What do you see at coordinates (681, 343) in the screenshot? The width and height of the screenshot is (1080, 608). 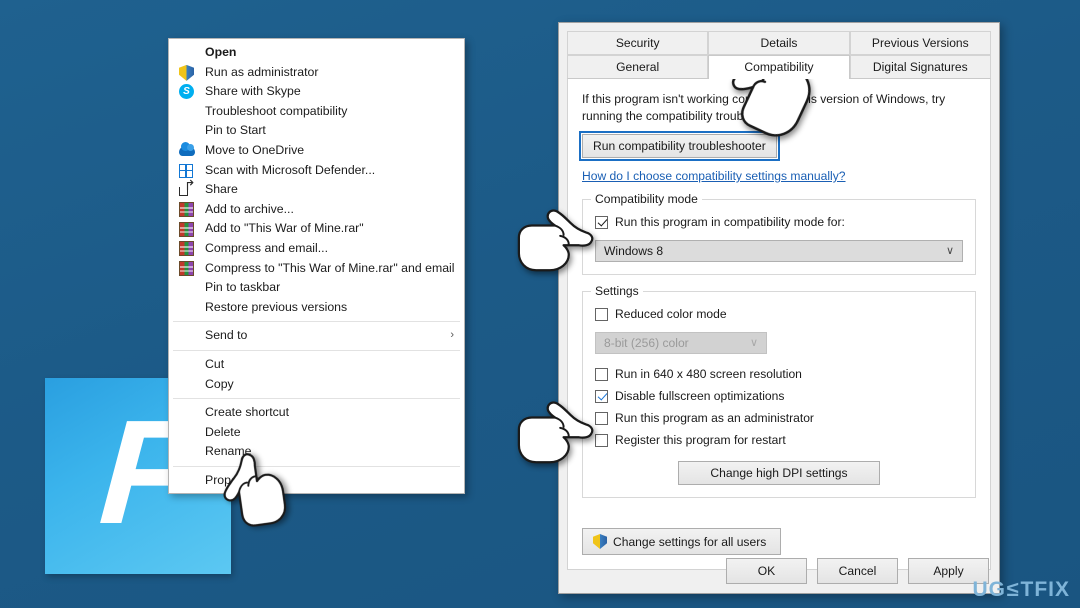 I see `color-depth-dropdown: 8-bit (256) color ∨` at bounding box center [681, 343].